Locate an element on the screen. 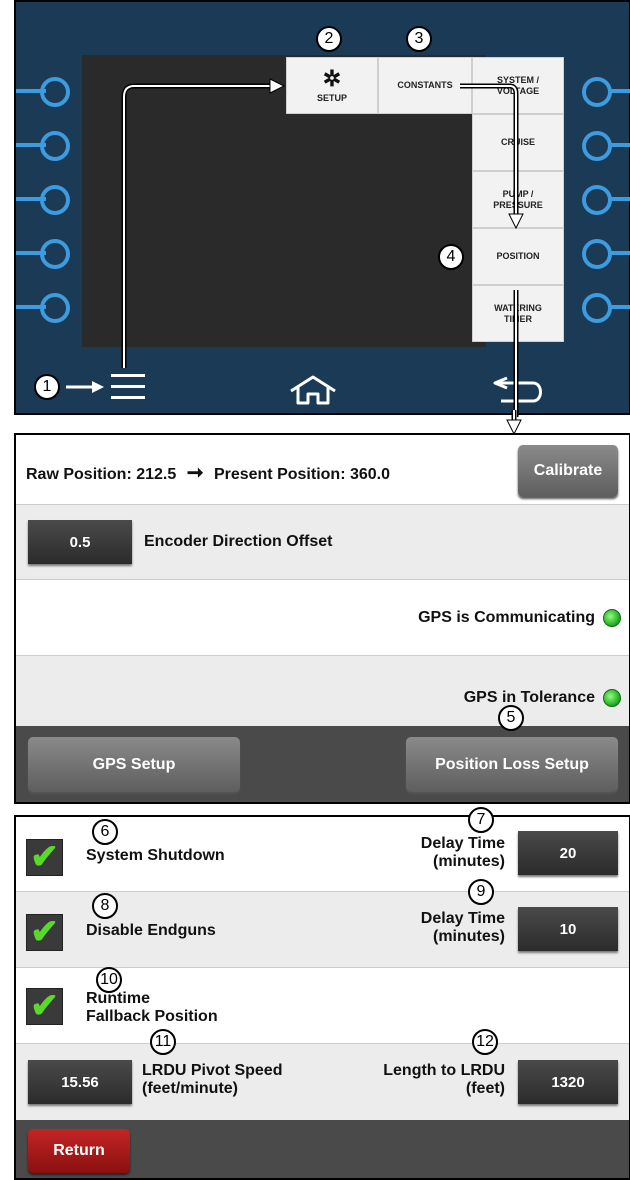 The height and width of the screenshot is (1180, 630). fallback-position-text: Fallback Position is located at coordinates (152, 1016).